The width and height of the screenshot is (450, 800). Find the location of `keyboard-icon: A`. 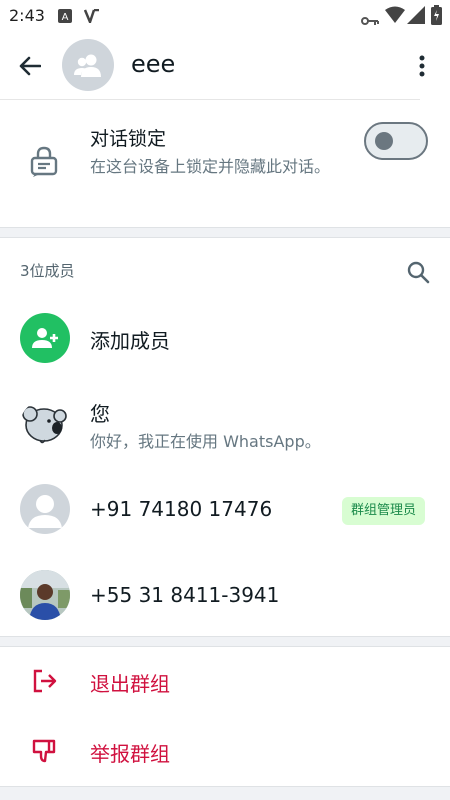

keyboard-icon: A is located at coordinates (65, 17).